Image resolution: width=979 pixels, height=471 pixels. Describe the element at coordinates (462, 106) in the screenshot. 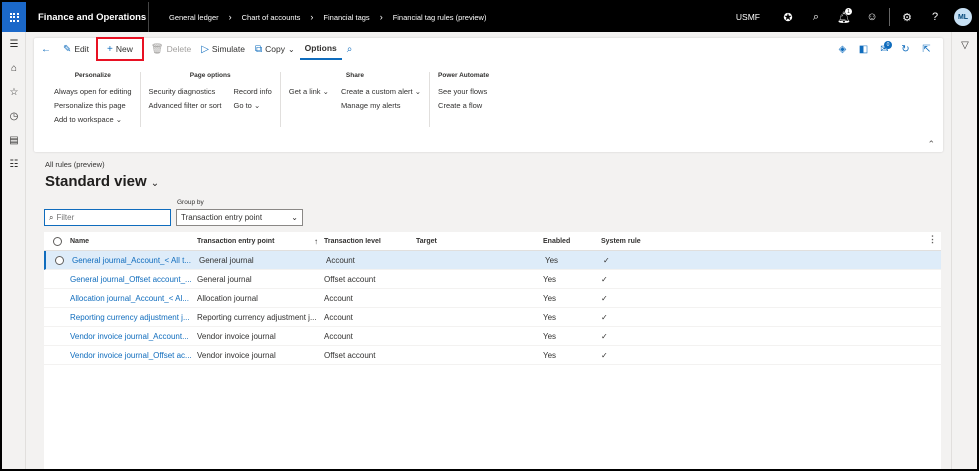

I see `create-a-flow-button: Create a flow` at that location.